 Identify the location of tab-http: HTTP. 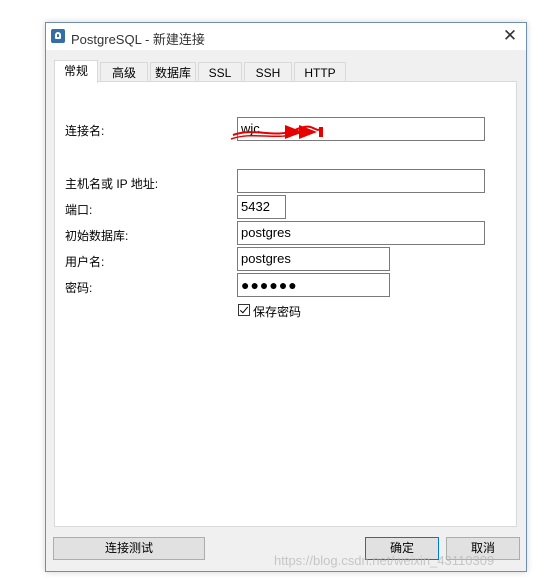
(320, 72).